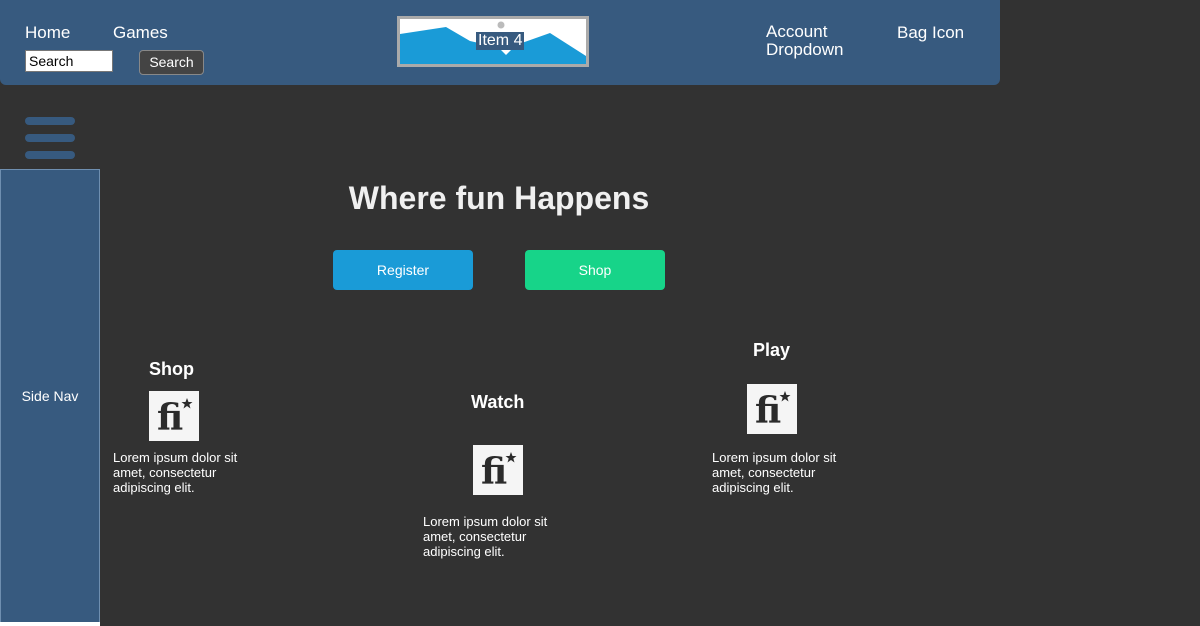 The height and width of the screenshot is (626, 1200). Describe the element at coordinates (171, 62) in the screenshot. I see `search-button: Search` at that location.